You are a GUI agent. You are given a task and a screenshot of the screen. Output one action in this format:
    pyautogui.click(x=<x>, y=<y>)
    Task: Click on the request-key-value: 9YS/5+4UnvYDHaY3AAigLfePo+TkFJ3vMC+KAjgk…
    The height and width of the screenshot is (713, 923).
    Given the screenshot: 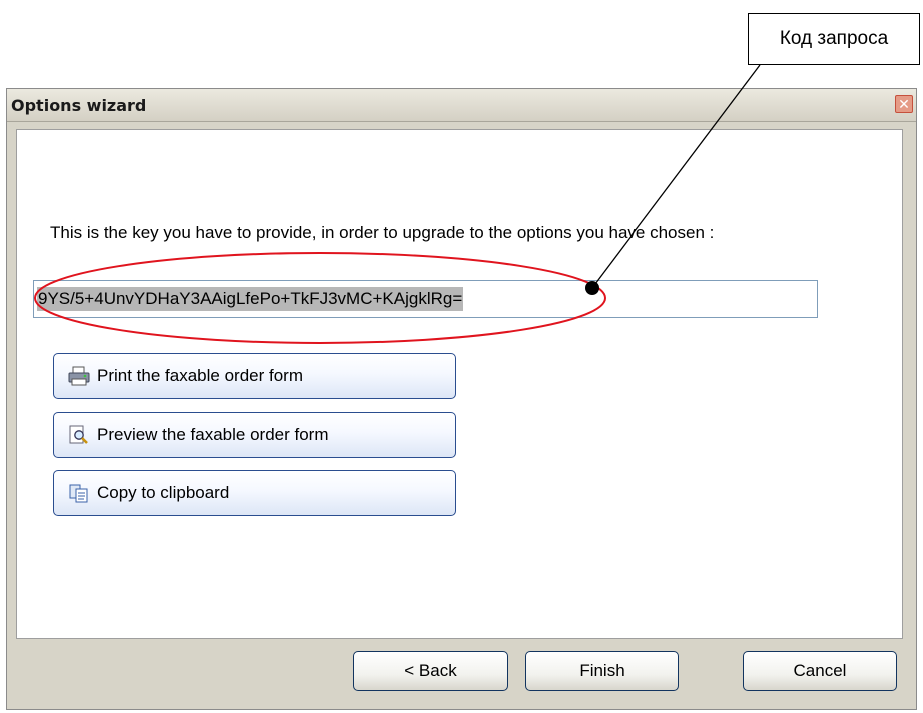 What is the action you would take?
    pyautogui.click(x=250, y=299)
    